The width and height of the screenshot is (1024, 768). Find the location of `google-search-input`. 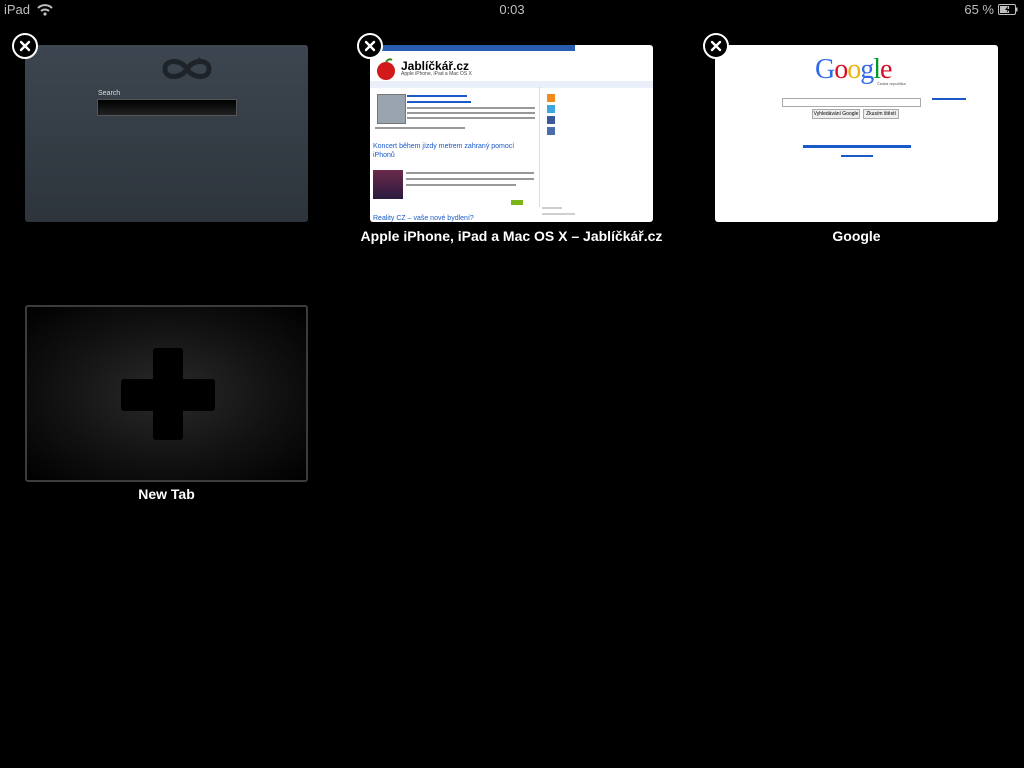

google-search-input is located at coordinates (851, 102).